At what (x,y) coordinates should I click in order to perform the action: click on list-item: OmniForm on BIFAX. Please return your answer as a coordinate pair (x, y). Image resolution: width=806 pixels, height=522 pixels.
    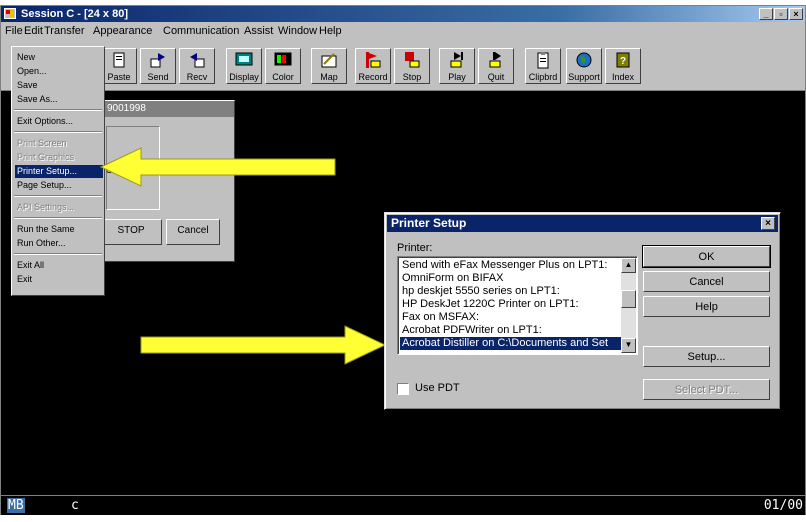
    Looking at the image, I should click on (511, 278).